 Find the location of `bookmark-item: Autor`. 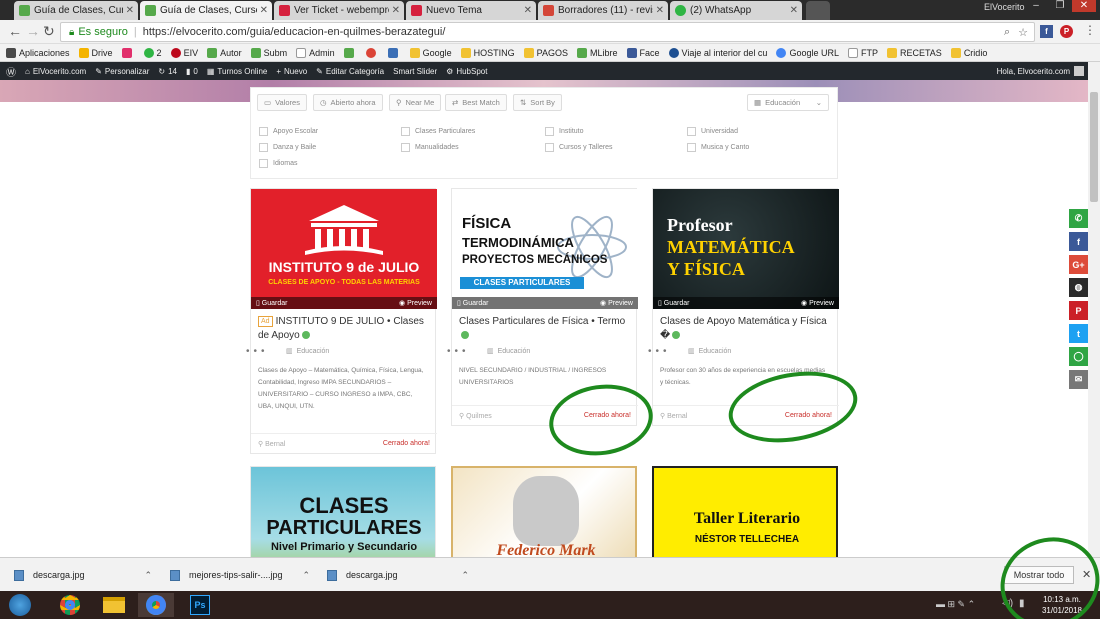

bookmark-item: Autor is located at coordinates (224, 52).